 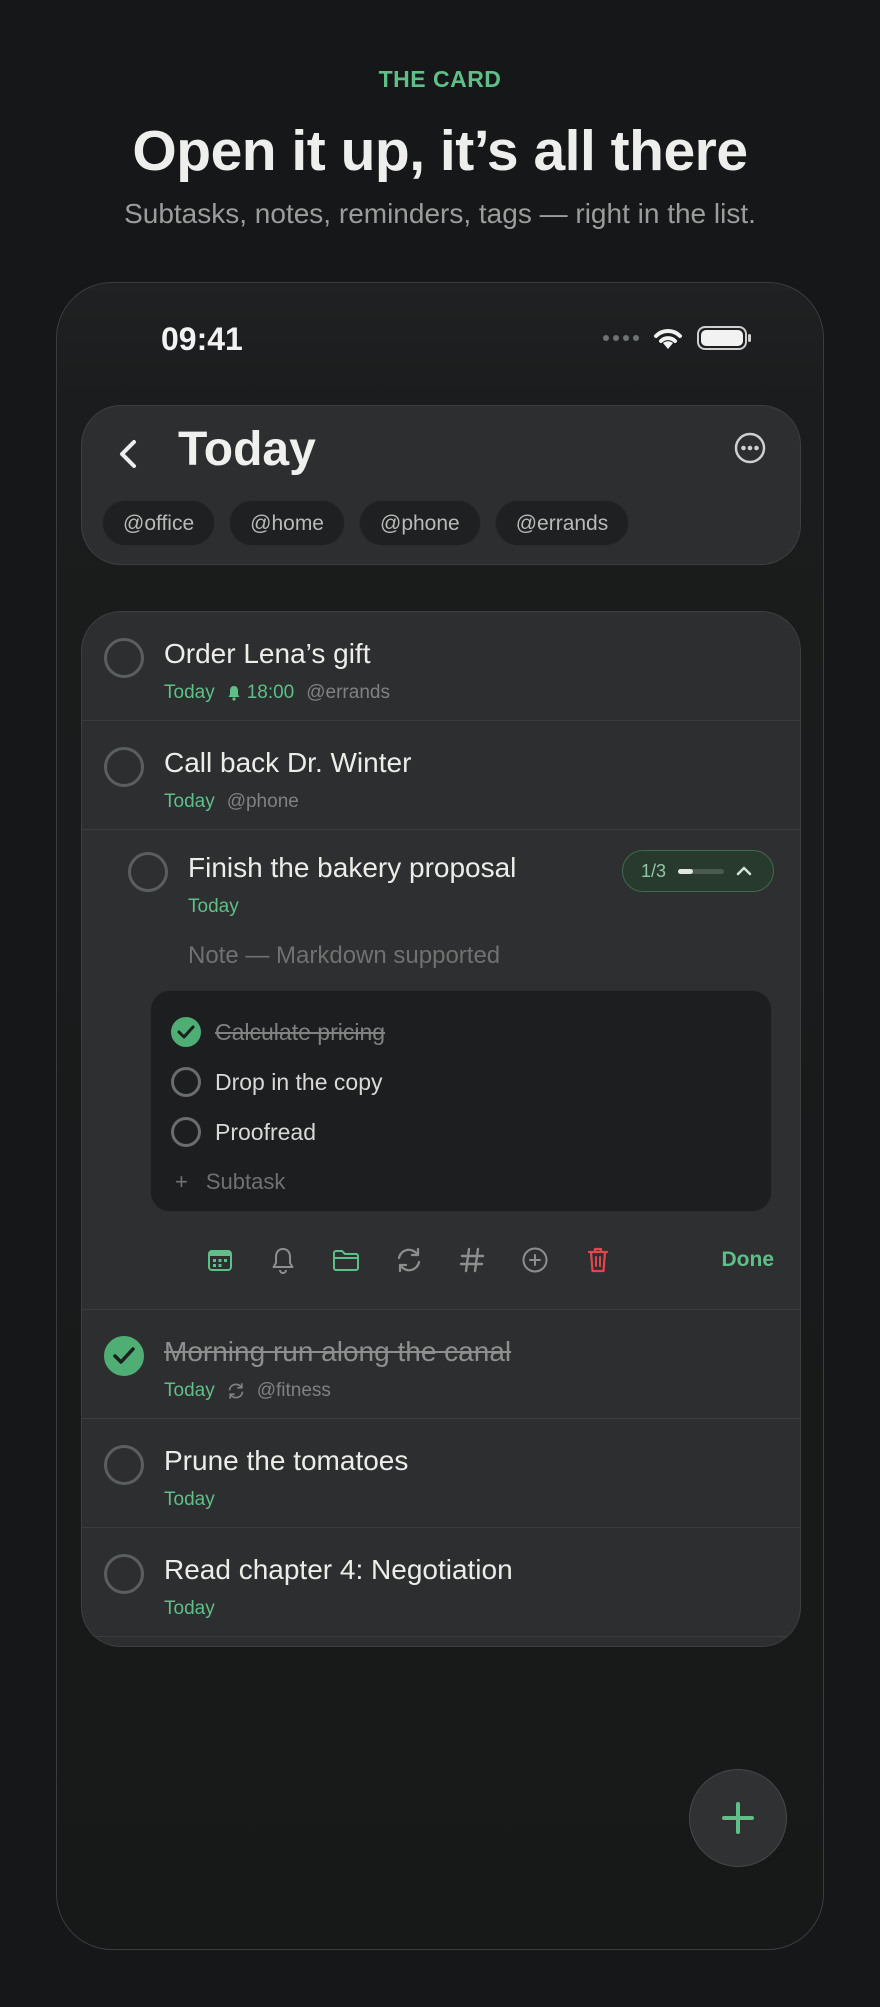 What do you see at coordinates (744, 871) in the screenshot?
I see `chevron-up-icon` at bounding box center [744, 871].